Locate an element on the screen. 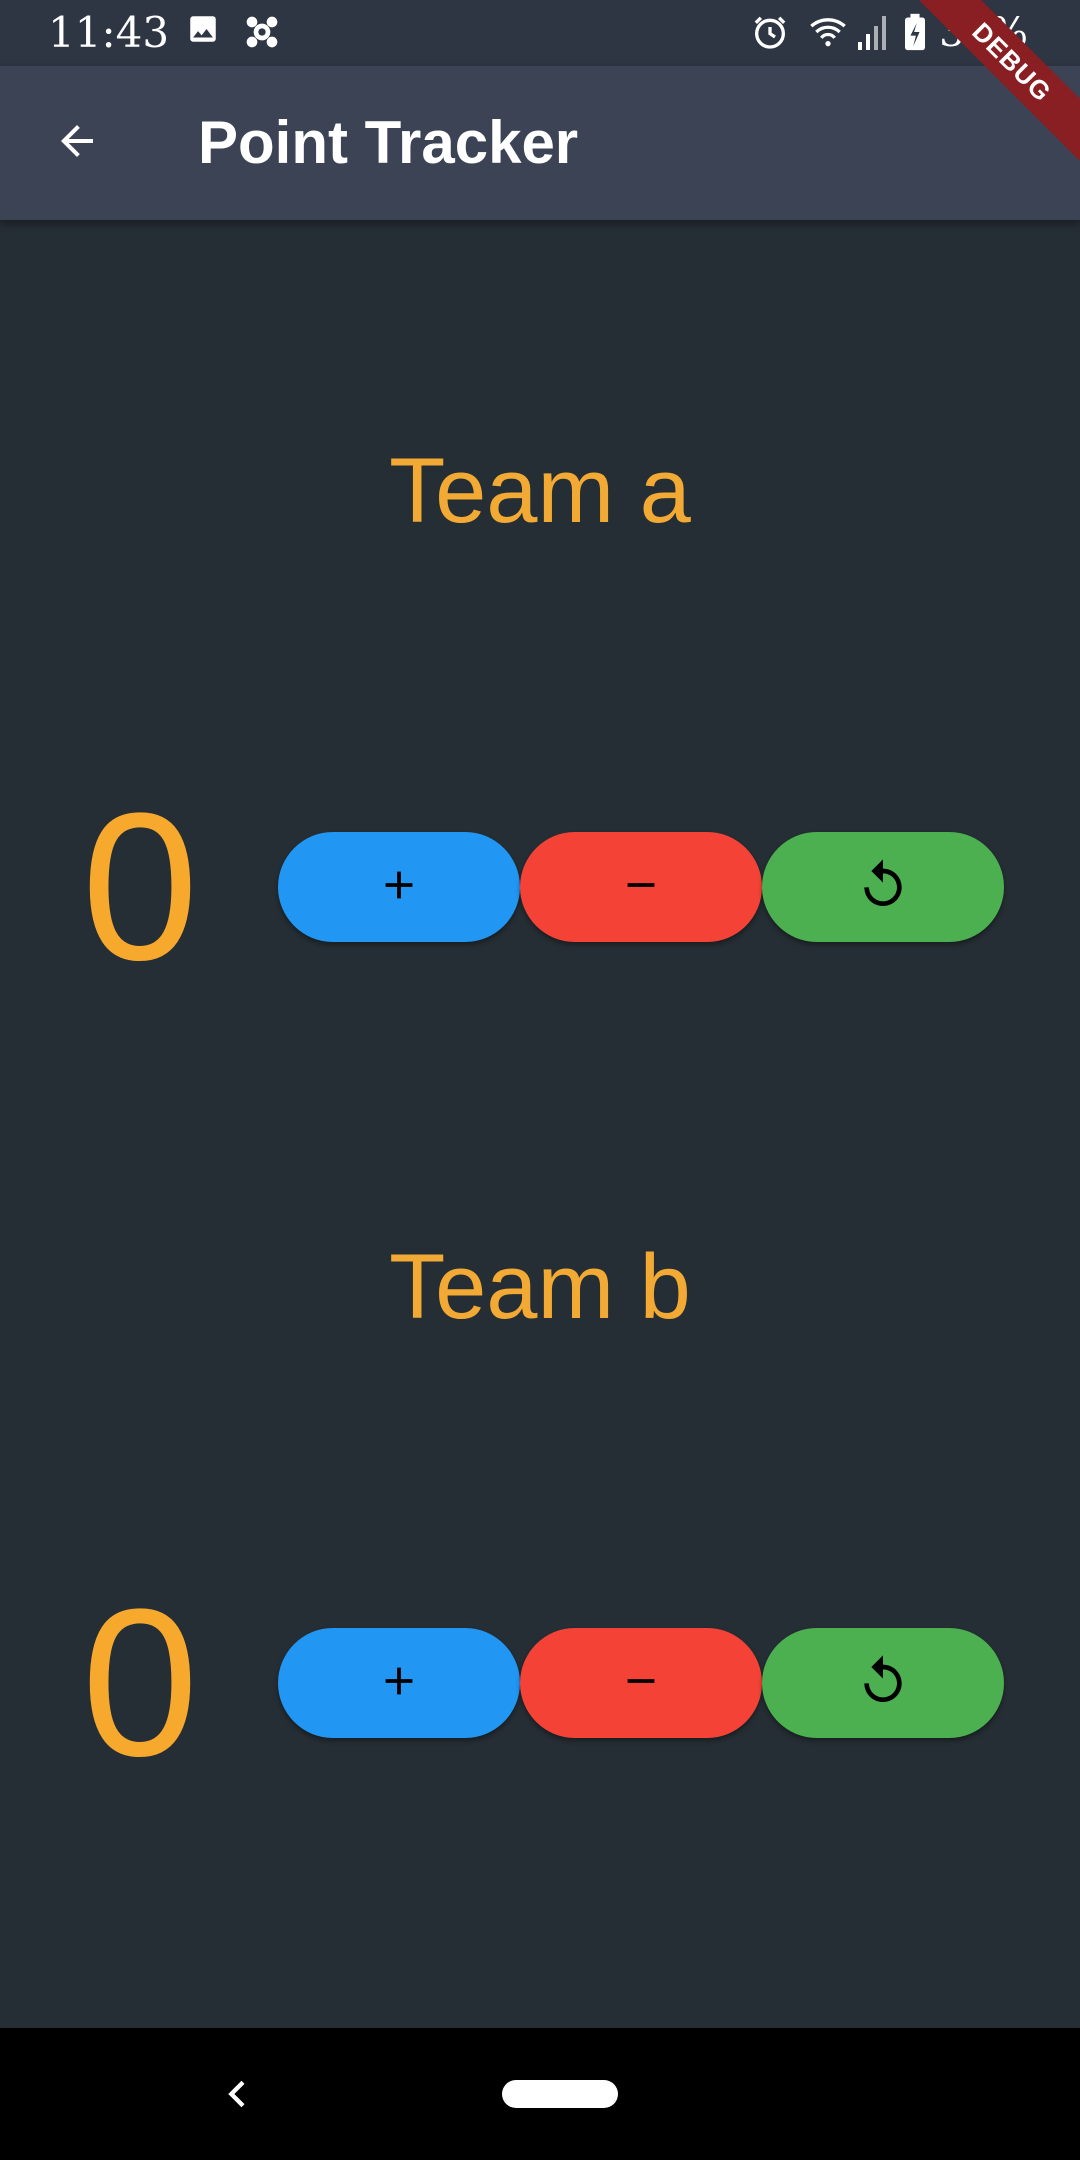 The image size is (1080, 2160). signal-icon is located at coordinates (872, 34).